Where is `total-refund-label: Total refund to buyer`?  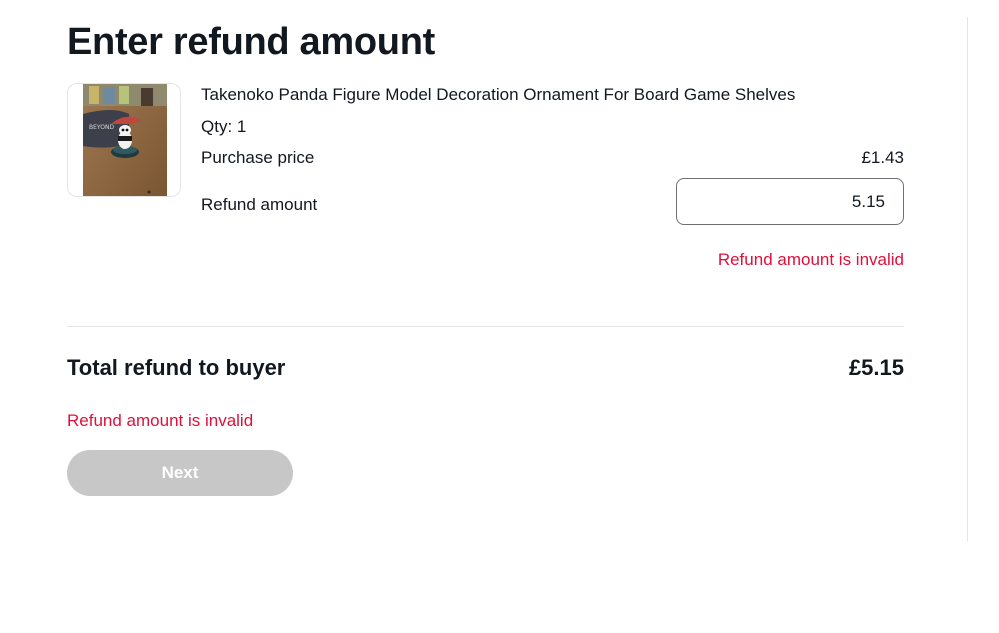
total-refund-label: Total refund to buyer is located at coordinates (176, 367).